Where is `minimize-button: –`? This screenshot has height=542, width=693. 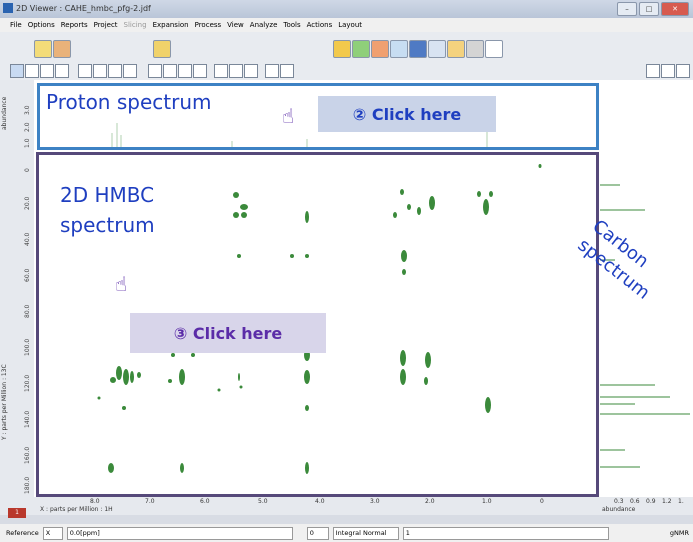 minimize-button: – is located at coordinates (627, 9).